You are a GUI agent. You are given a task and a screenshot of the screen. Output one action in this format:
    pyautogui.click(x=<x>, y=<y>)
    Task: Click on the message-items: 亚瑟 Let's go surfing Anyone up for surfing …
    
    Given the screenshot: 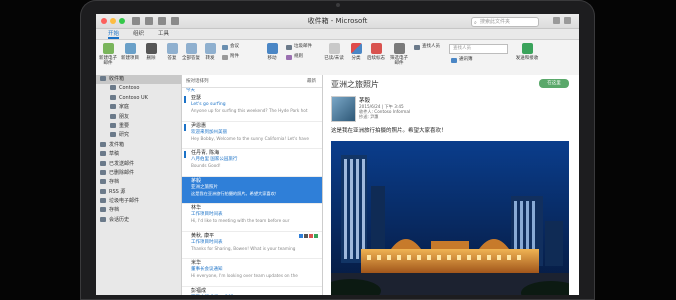 What is the action you would take?
    pyautogui.click(x=252, y=194)
    